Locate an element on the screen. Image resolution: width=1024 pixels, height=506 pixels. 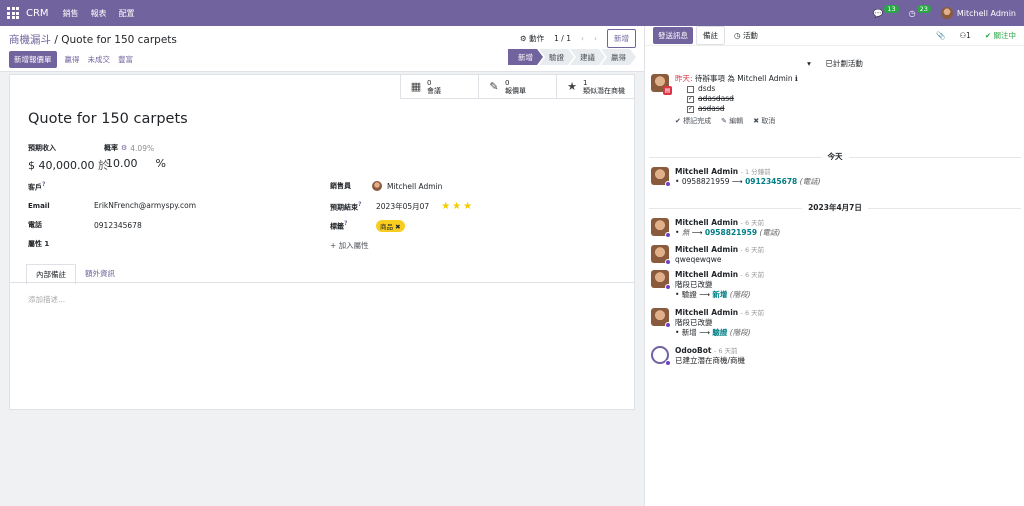
activity-avatar: ▤ is located at coordinates (661, 84).